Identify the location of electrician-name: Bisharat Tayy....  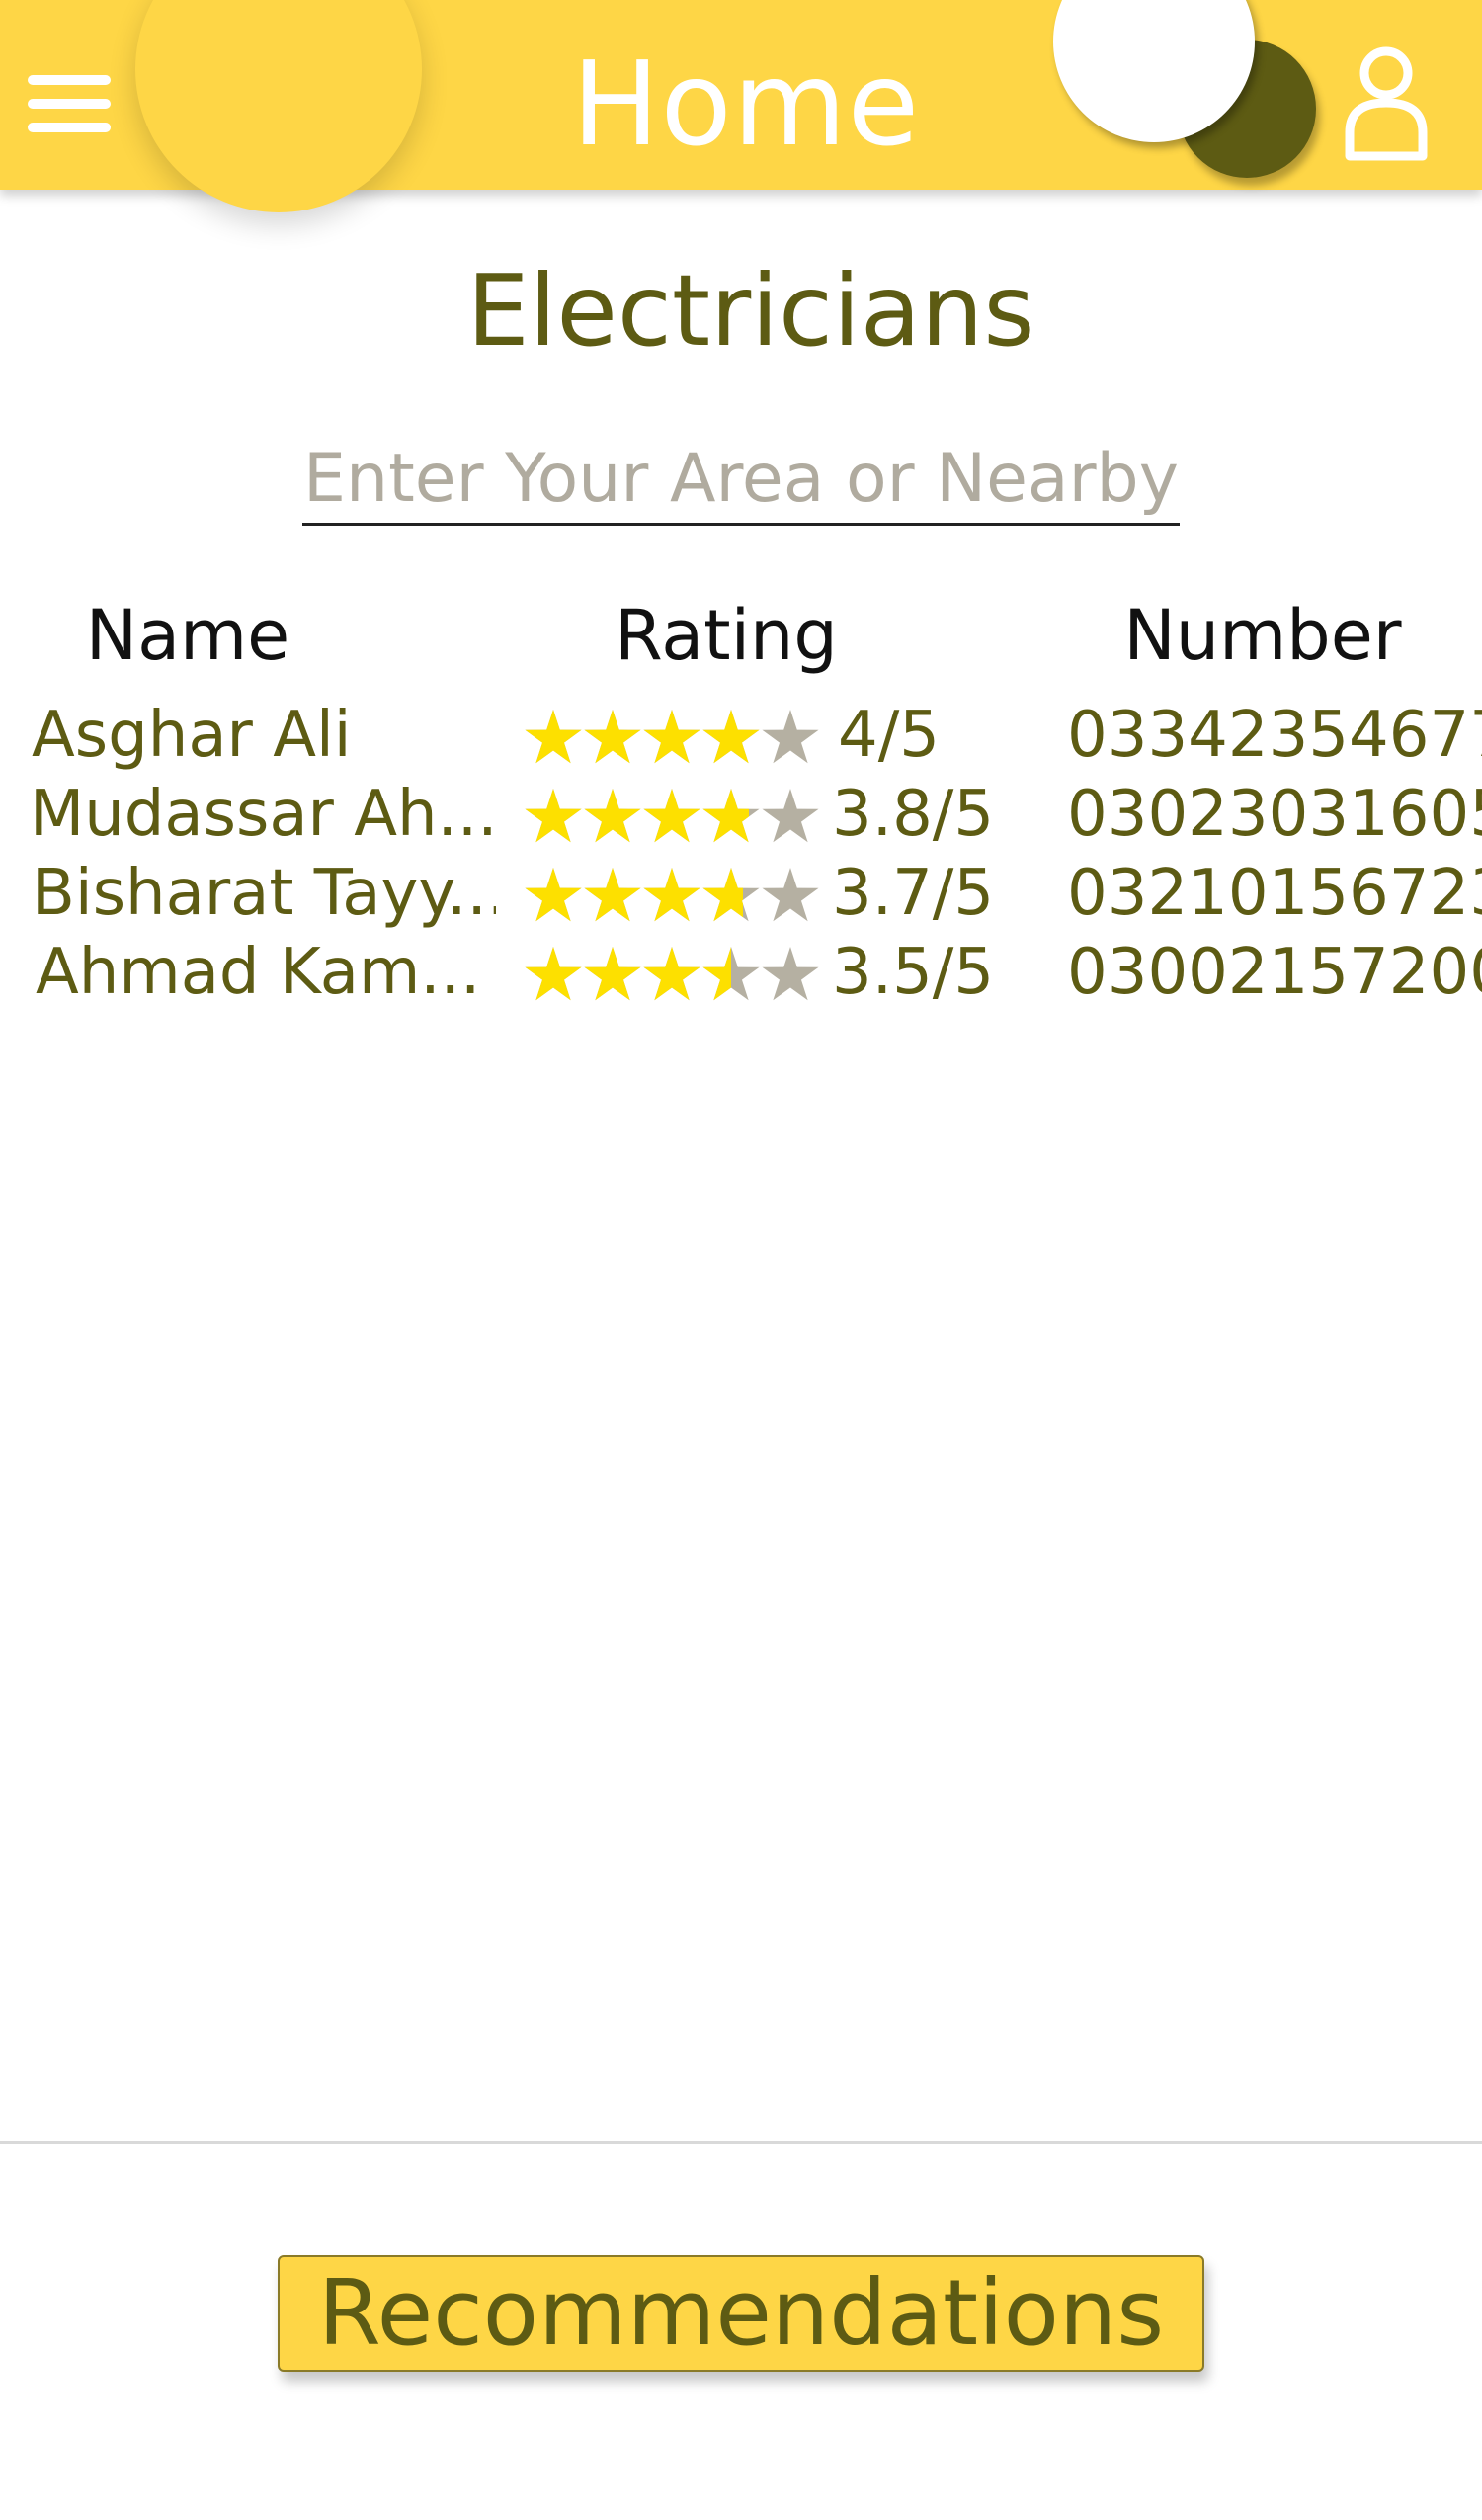
(264, 893).